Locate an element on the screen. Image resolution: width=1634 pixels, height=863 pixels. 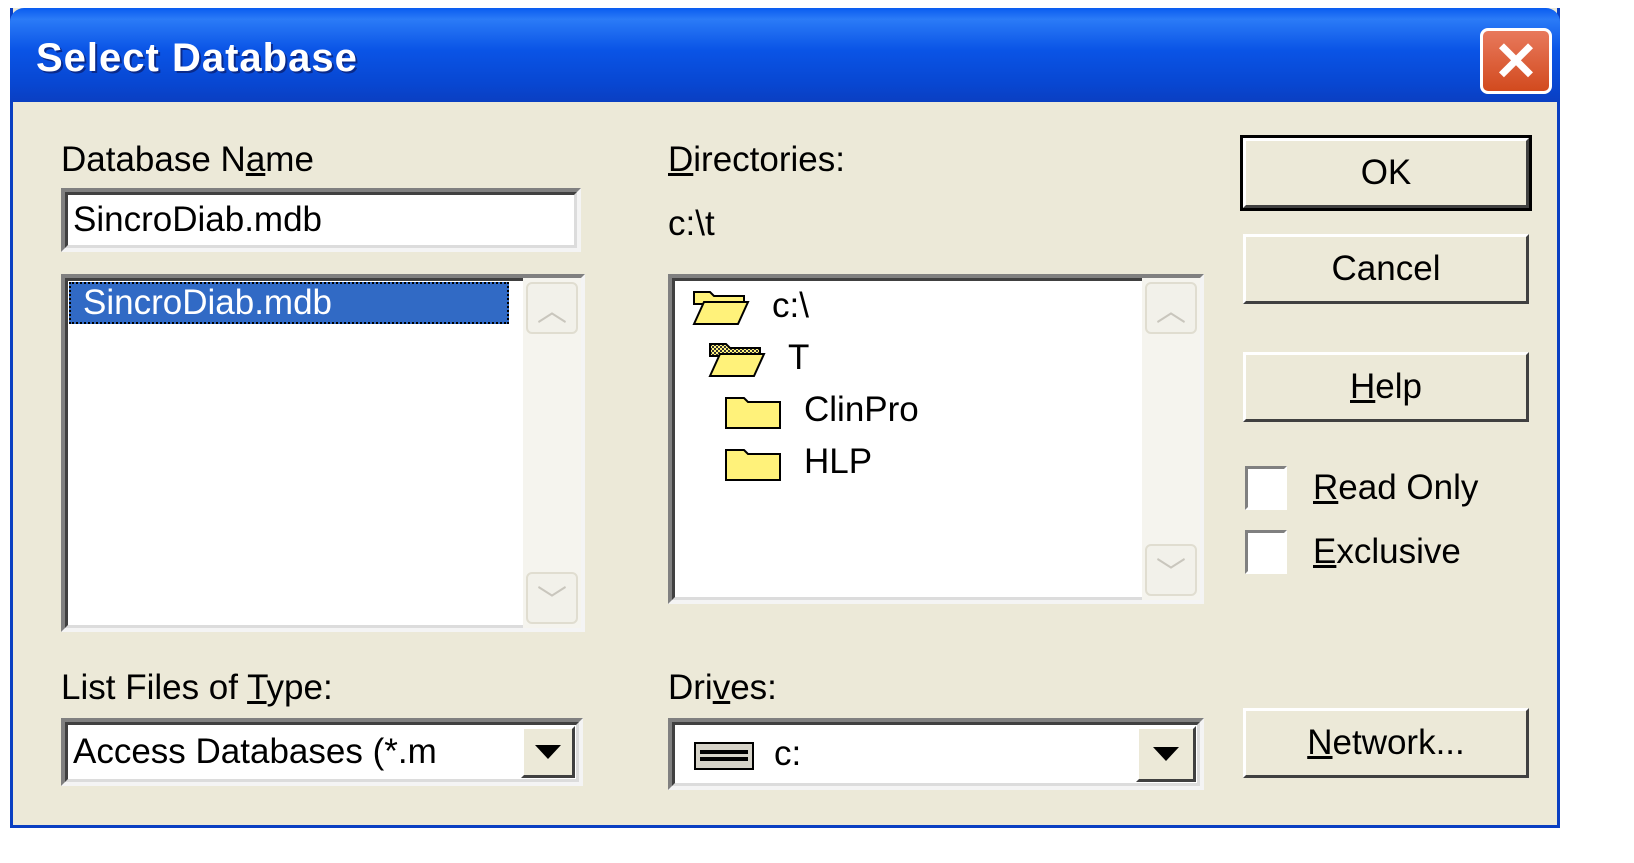
close-button: ✕ is located at coordinates (1516, 61).